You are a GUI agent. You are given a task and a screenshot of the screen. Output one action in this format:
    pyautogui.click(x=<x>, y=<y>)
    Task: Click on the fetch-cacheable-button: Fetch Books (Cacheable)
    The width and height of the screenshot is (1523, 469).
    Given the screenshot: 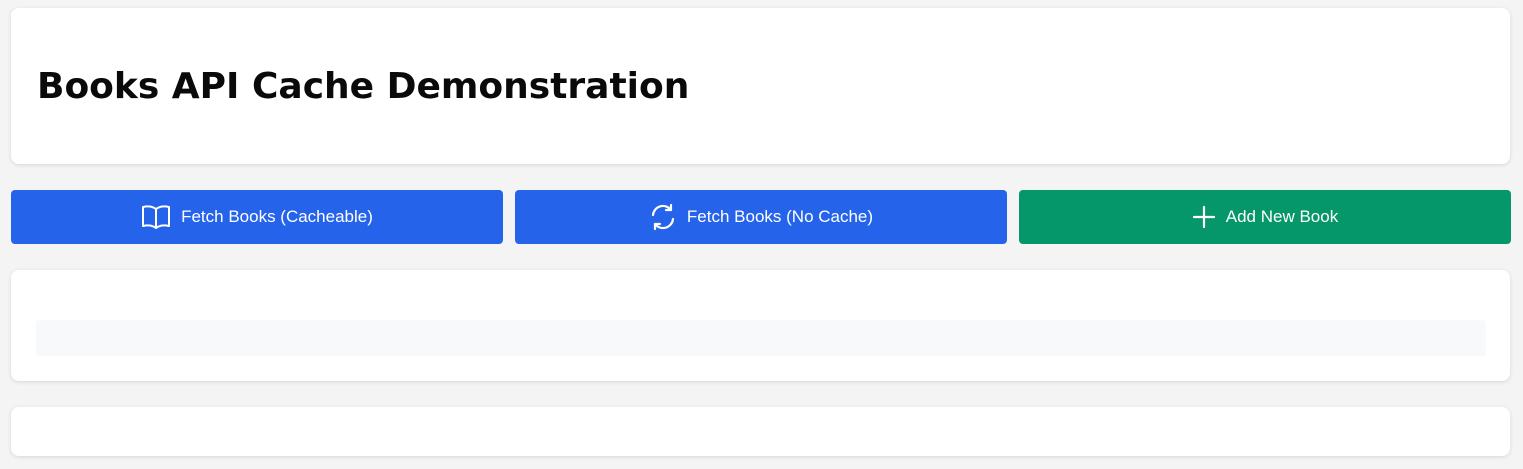 What is the action you would take?
    pyautogui.click(x=257, y=217)
    